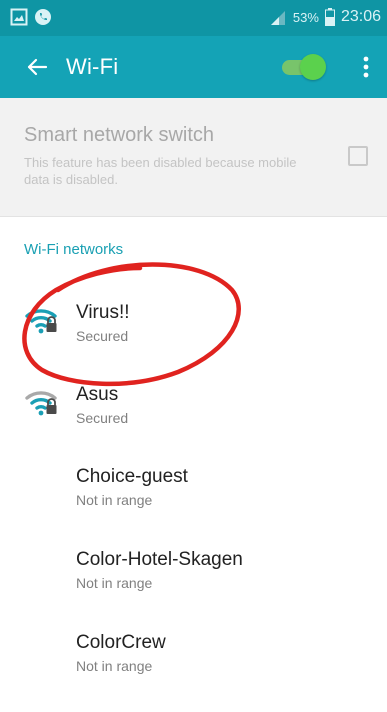 This screenshot has width=387, height=712. I want to click on network-item-virus: Virus!! Secured, so click(193, 342).